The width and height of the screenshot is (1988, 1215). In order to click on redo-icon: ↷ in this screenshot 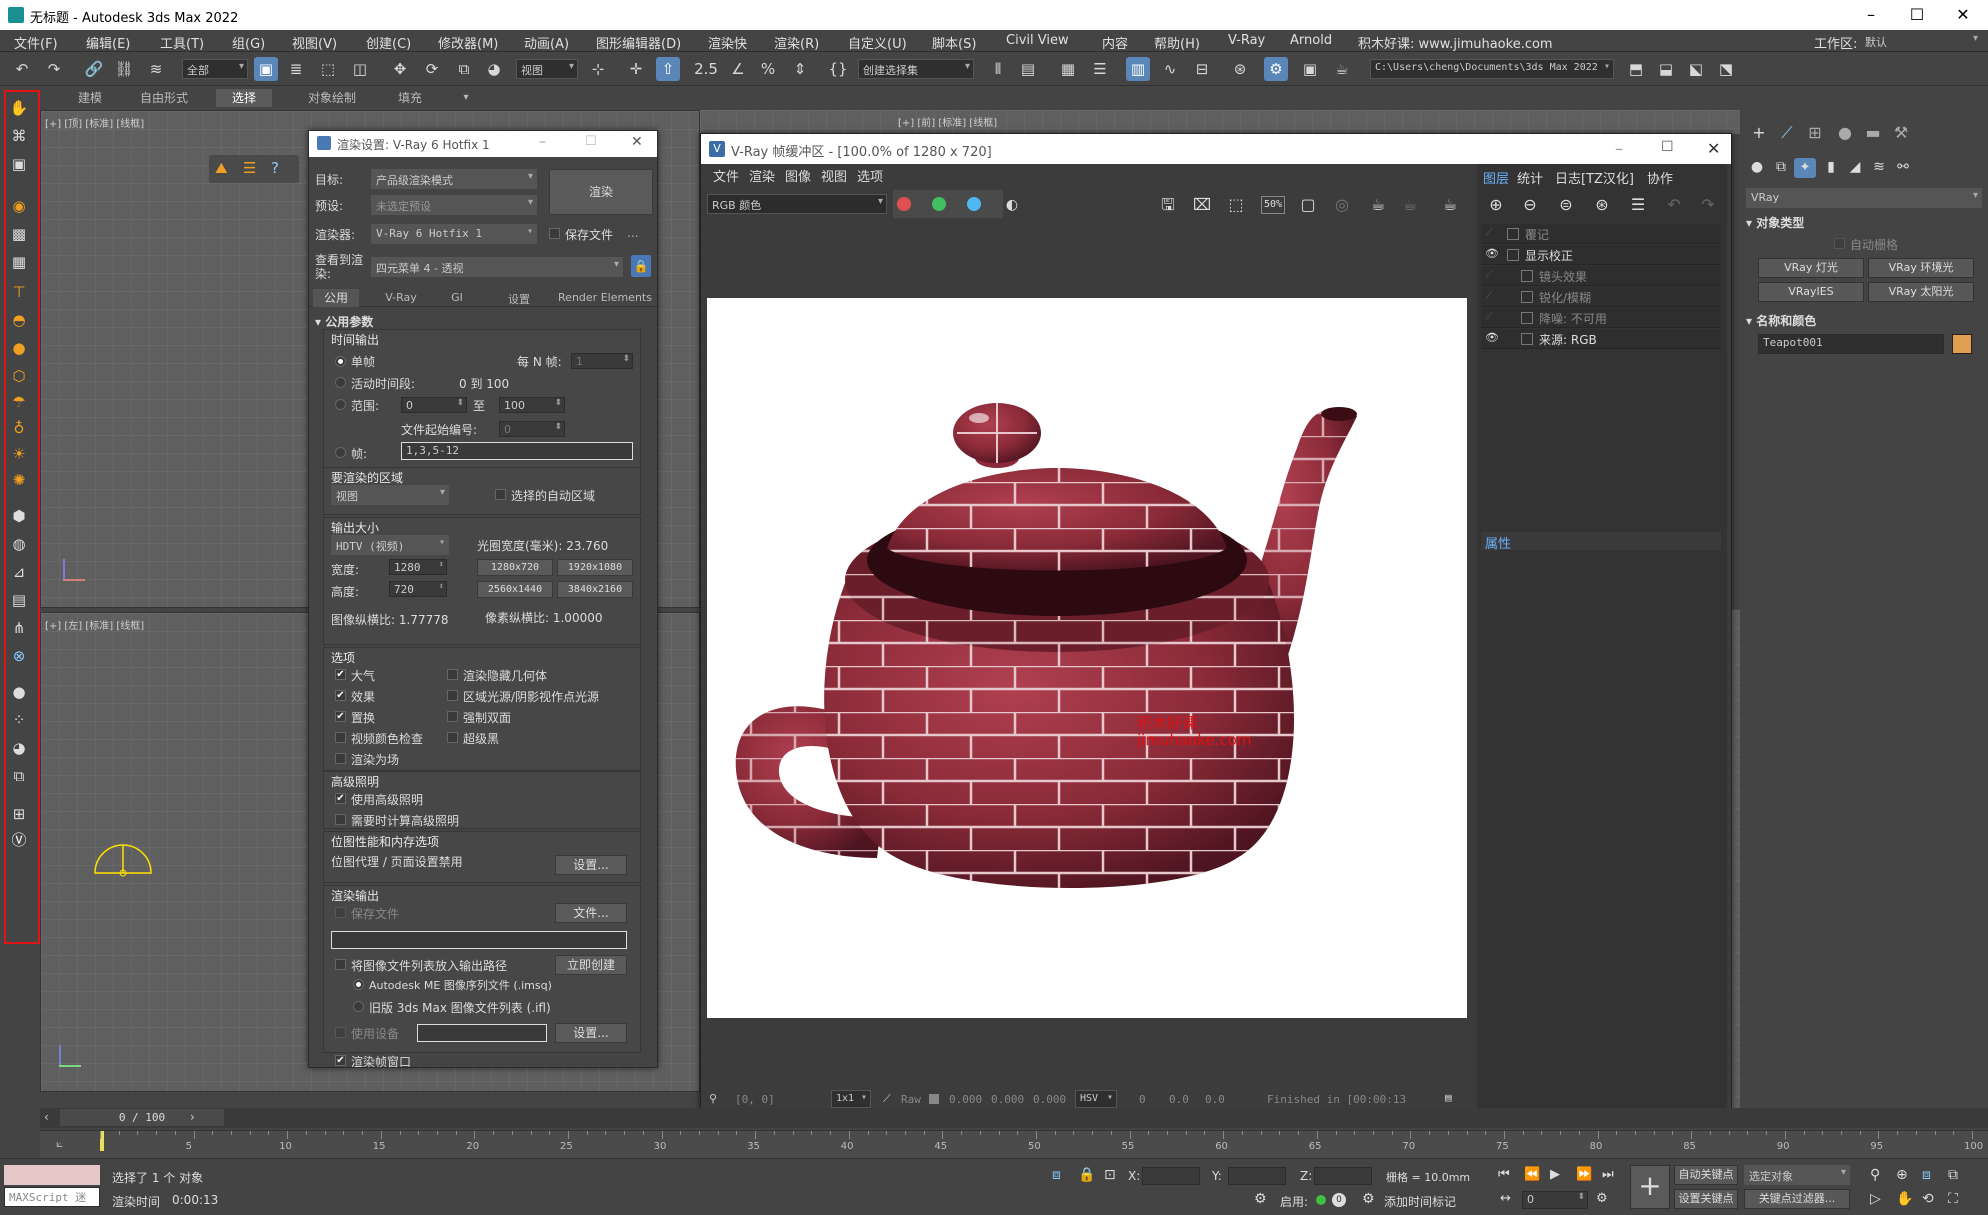, I will do `click(54, 69)`.